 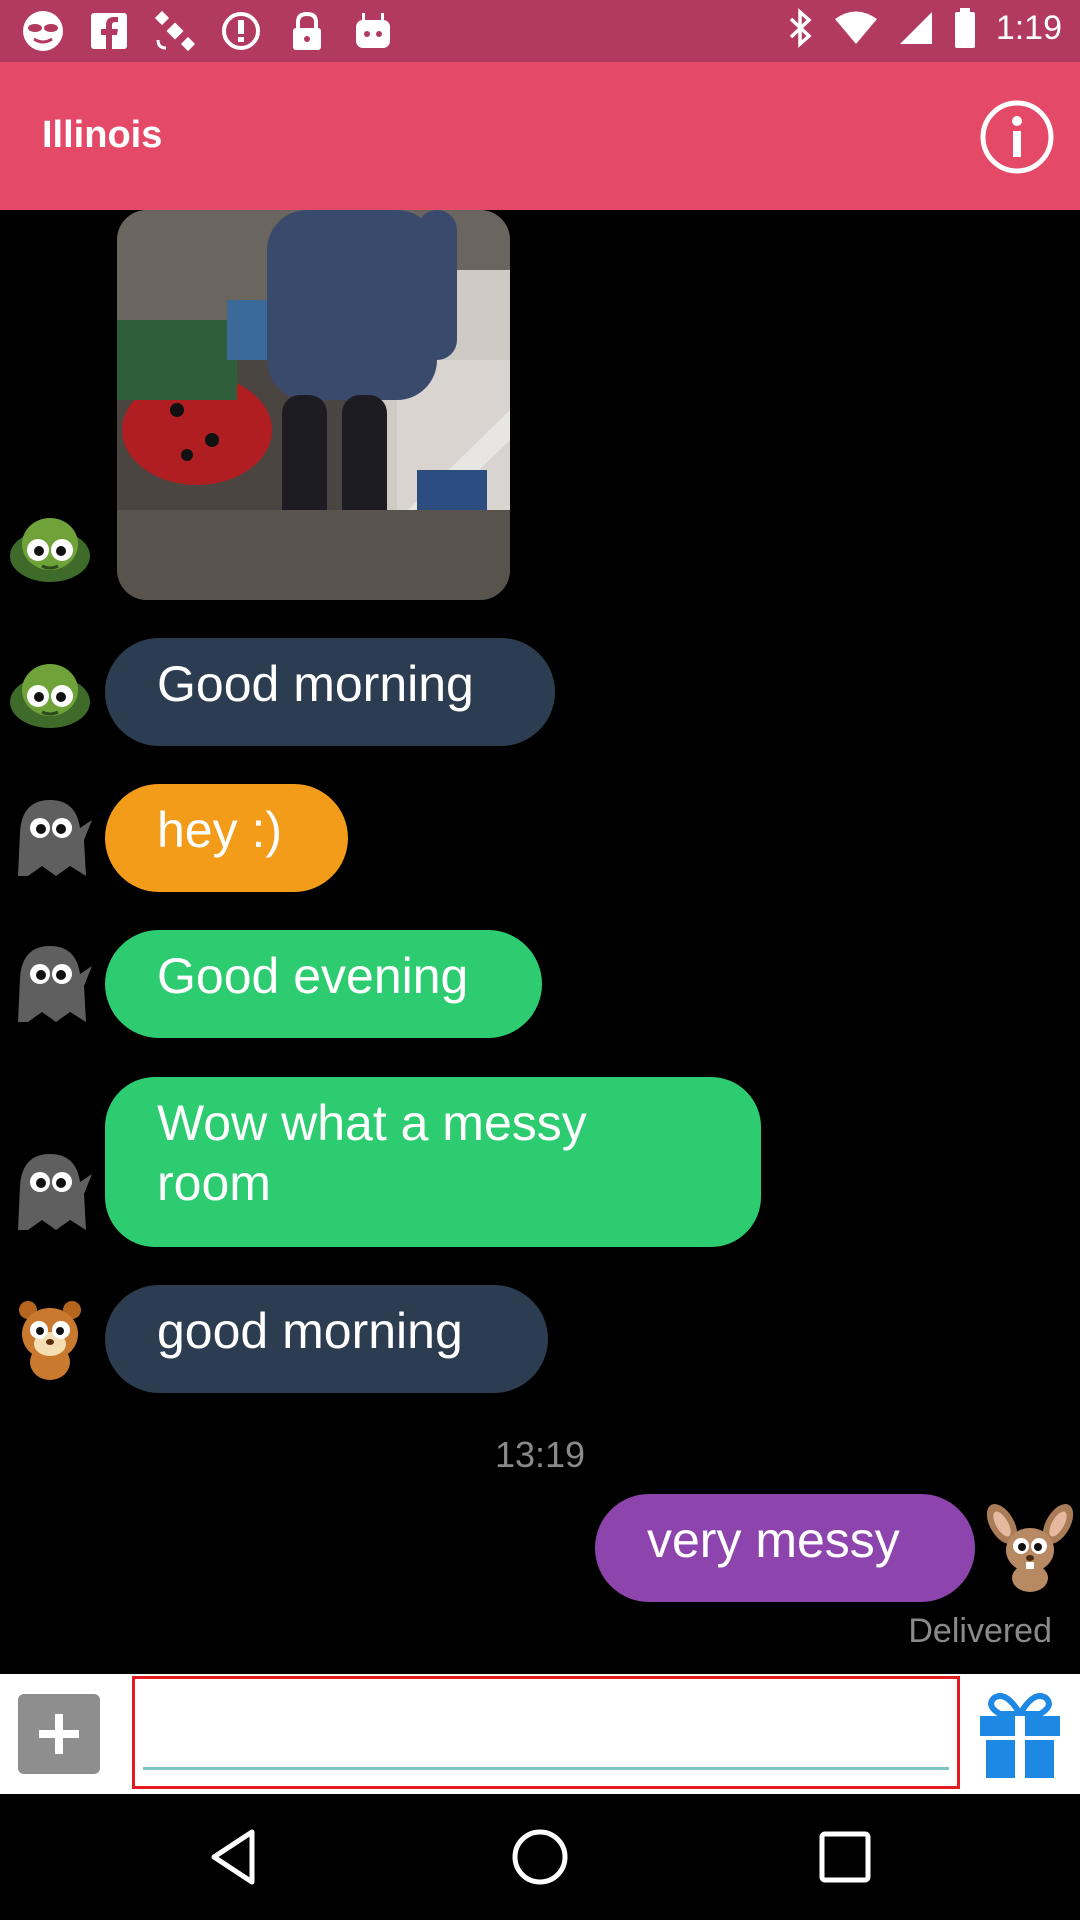 What do you see at coordinates (800, 28) in the screenshot?
I see `bluetooth-icon` at bounding box center [800, 28].